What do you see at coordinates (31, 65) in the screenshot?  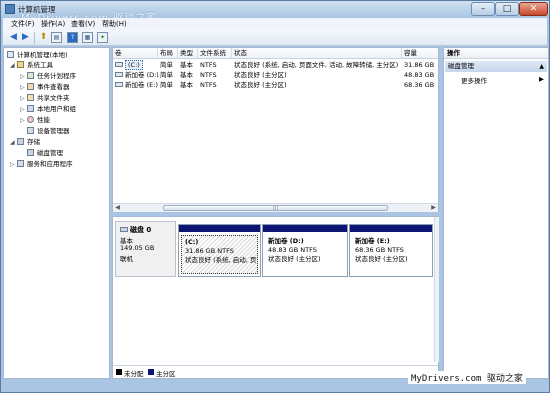 I see `tree-item-system-tools: ◢ 系统工具` at bounding box center [31, 65].